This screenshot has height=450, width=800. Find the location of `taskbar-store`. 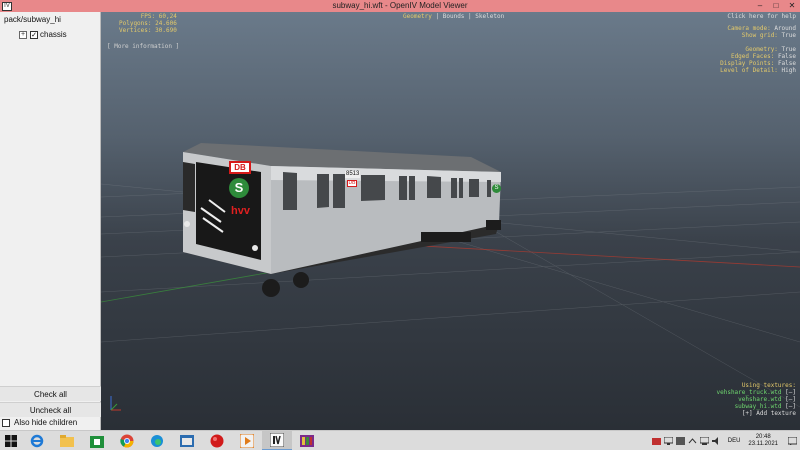

taskbar-store is located at coordinates (97, 440).